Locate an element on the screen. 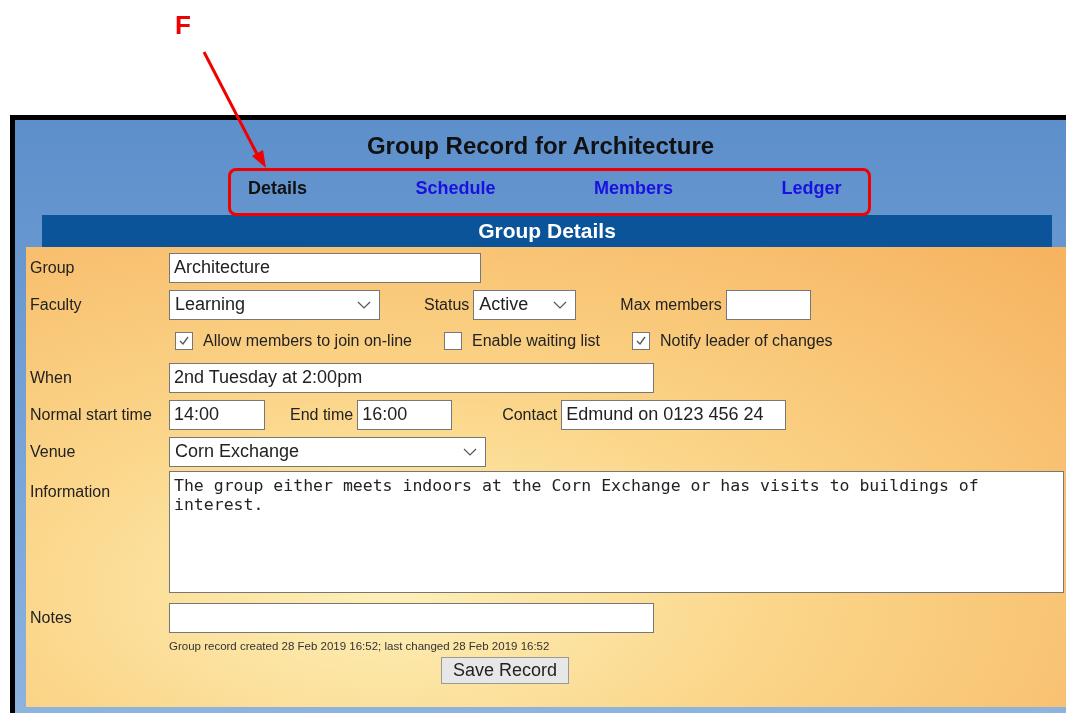 The image size is (1066, 713). checkbox-label: Allow members to join on-line is located at coordinates (307, 341).